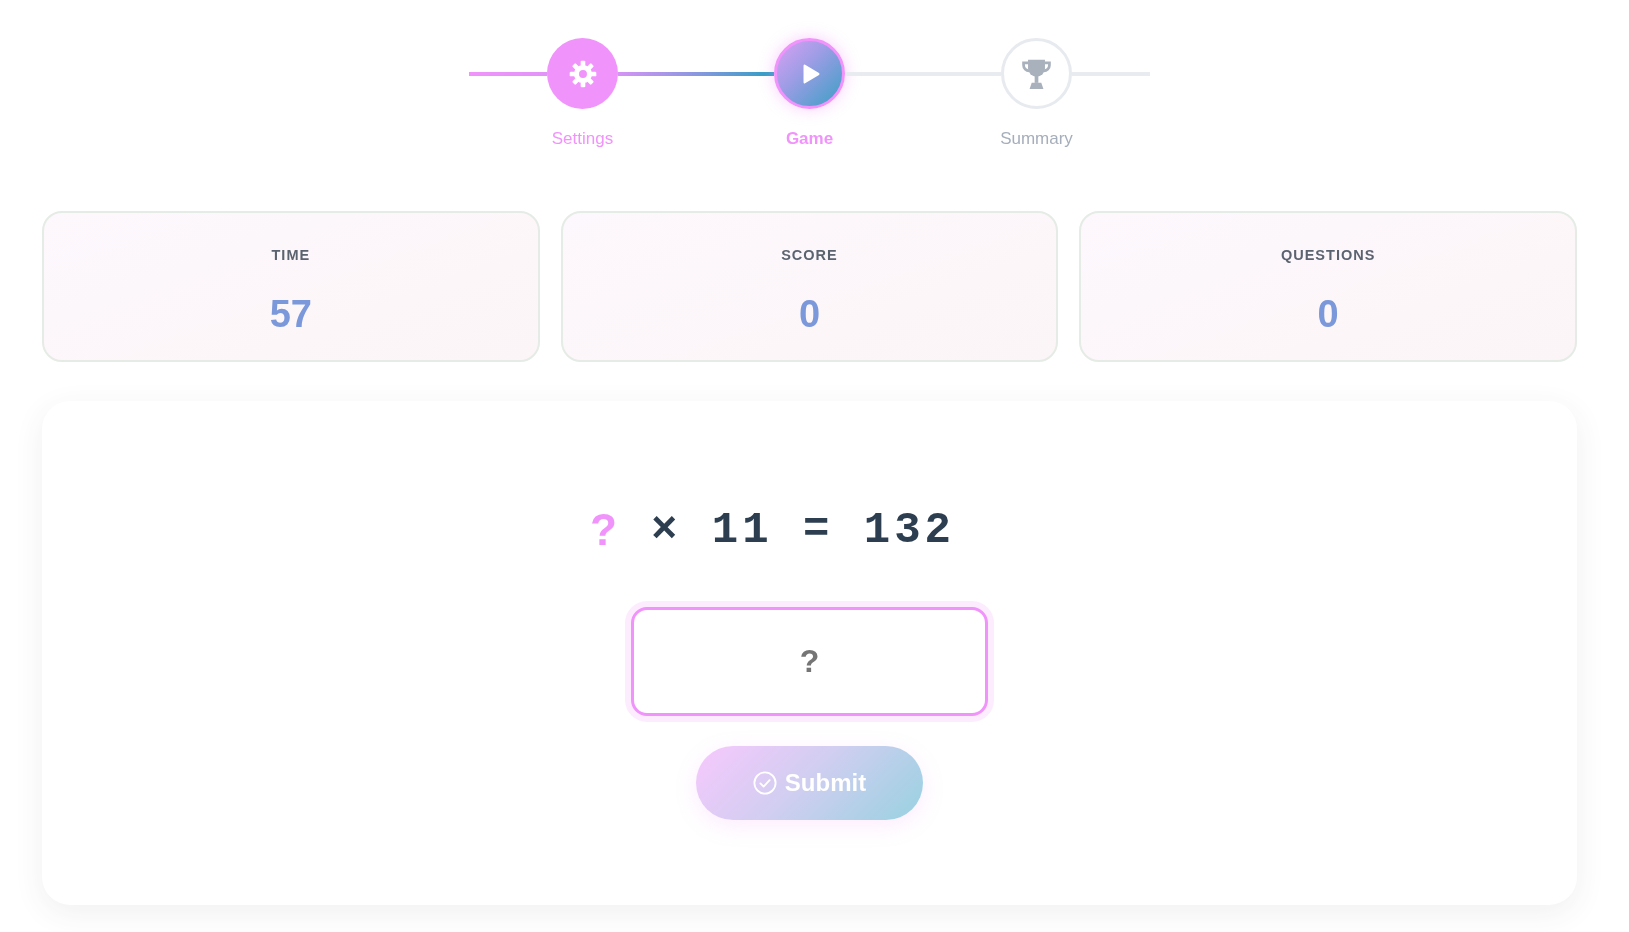 The image size is (1629, 932). What do you see at coordinates (582, 139) in the screenshot?
I see `step-label: Settings` at bounding box center [582, 139].